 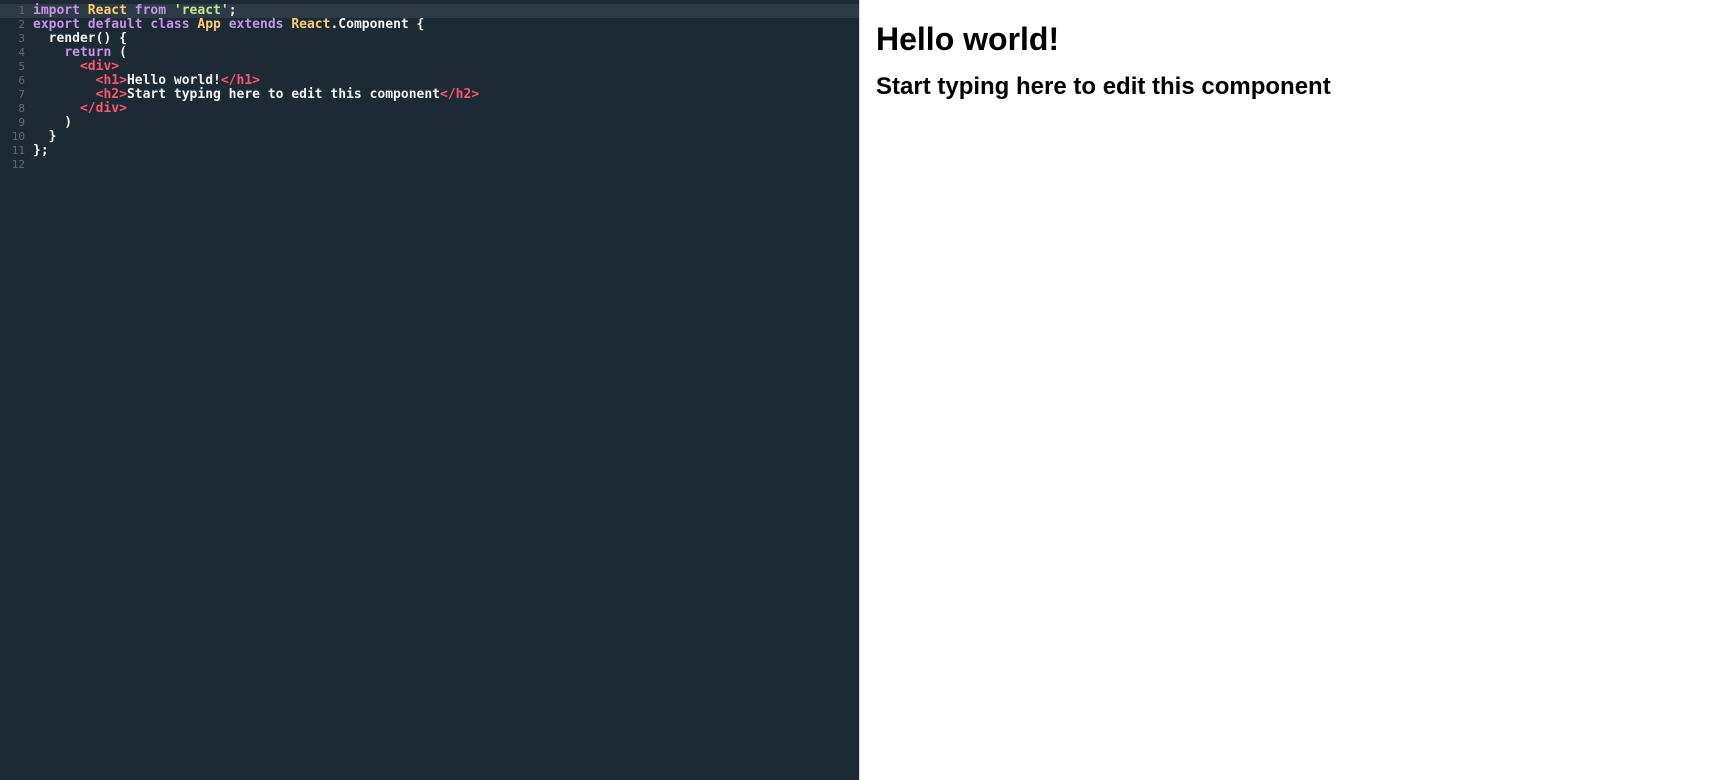 What do you see at coordinates (21, 10) in the screenshot?
I see `line-number: 1` at bounding box center [21, 10].